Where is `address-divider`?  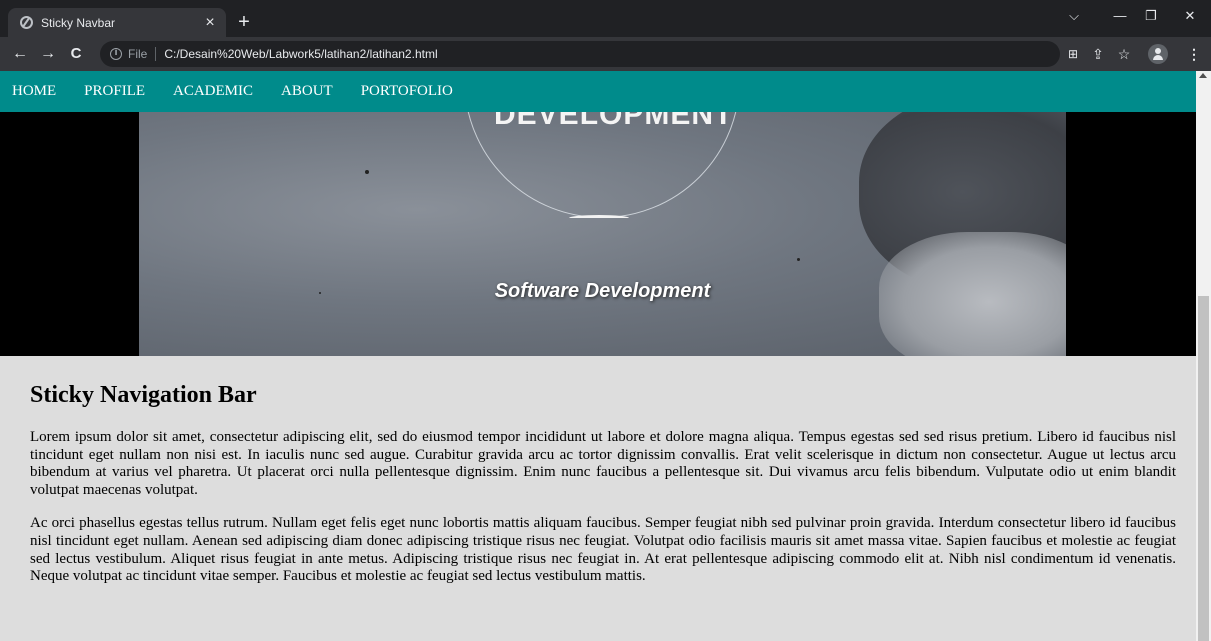
address-divider is located at coordinates (156, 54).